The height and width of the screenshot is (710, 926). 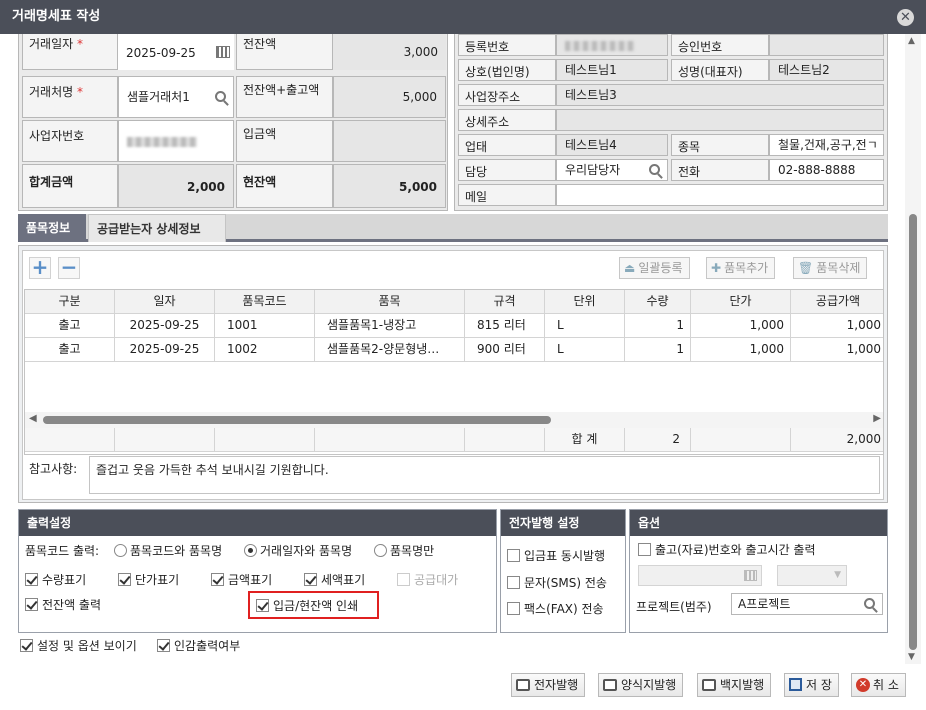 What do you see at coordinates (389, 141) in the screenshot?
I see `deposit-value` at bounding box center [389, 141].